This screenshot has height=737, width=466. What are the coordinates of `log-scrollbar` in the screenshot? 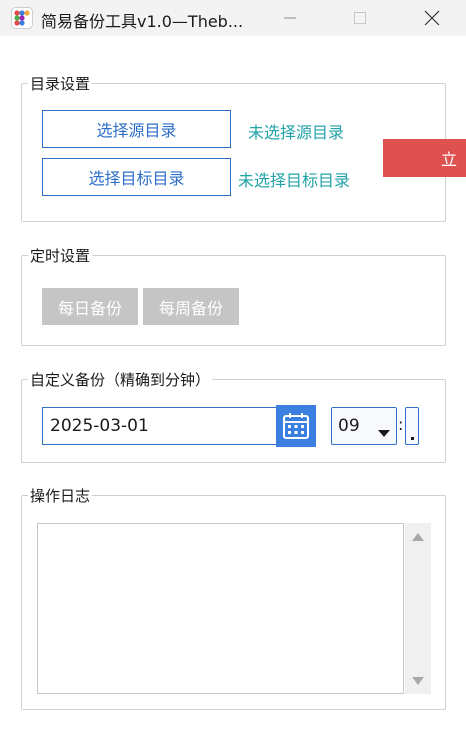 It's located at (418, 608).